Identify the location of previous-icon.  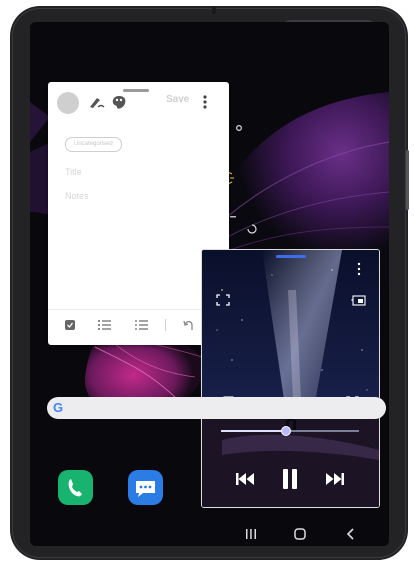
(245, 479).